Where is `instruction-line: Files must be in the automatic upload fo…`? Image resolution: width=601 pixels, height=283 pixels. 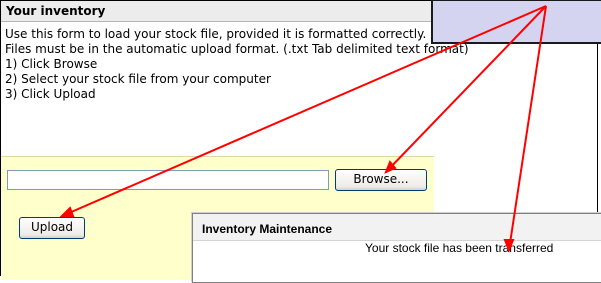
instruction-line: Files must be in the automatic upload fo… is located at coordinates (237, 49).